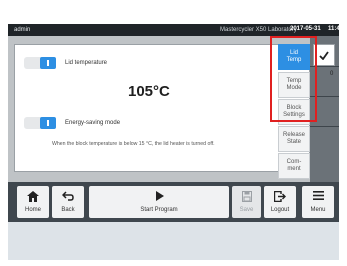 This screenshot has width=347, height=266. What do you see at coordinates (86, 63) in the screenshot?
I see `lid-temperature-label: Lid temperature` at bounding box center [86, 63].